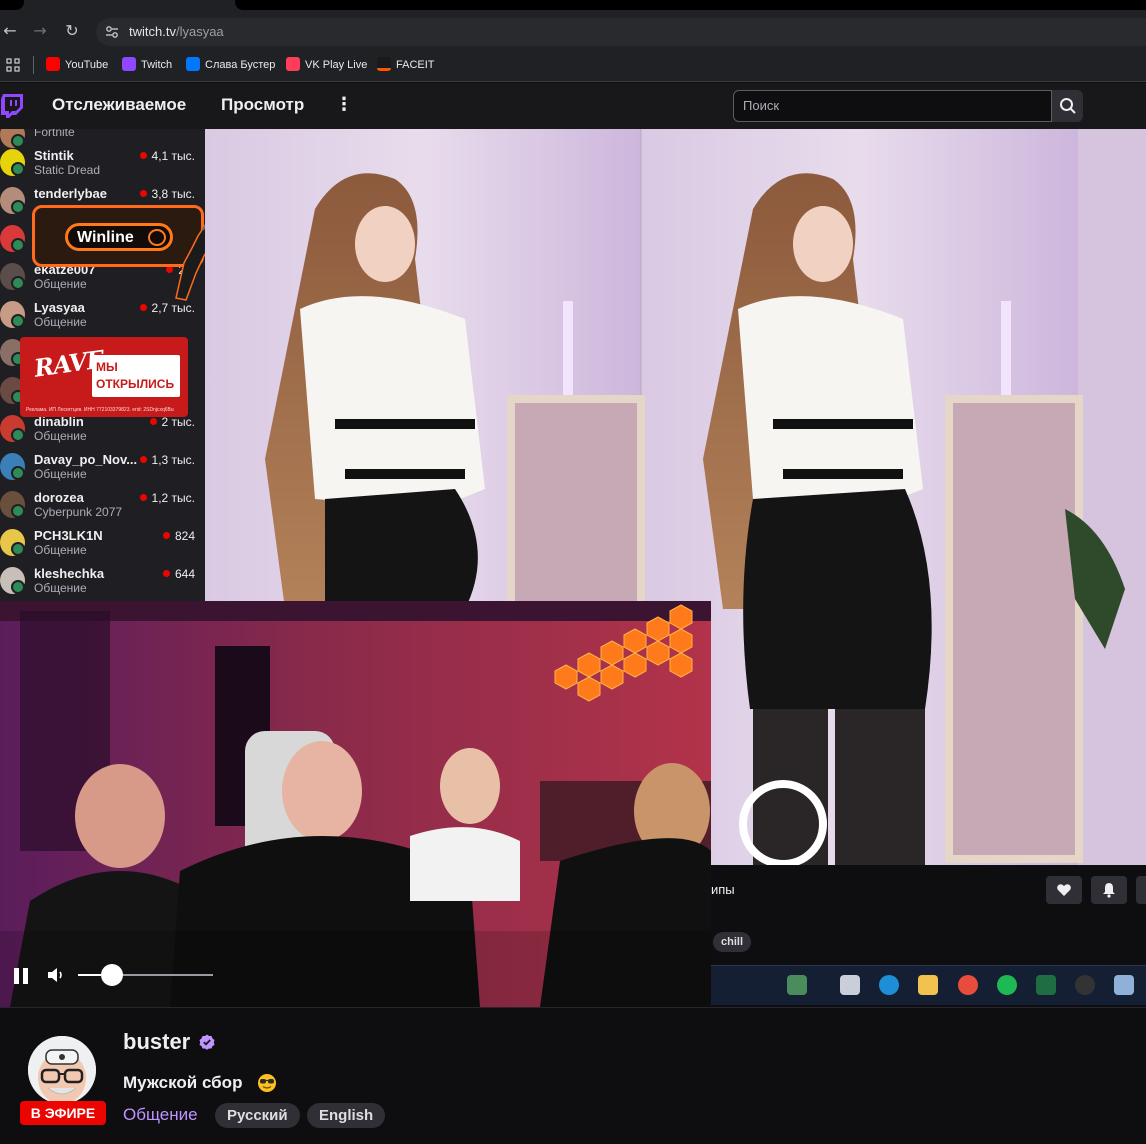 Image resolution: width=1146 pixels, height=1144 pixels. What do you see at coordinates (732, 942) in the screenshot?
I see `tag-chill: chill` at bounding box center [732, 942].